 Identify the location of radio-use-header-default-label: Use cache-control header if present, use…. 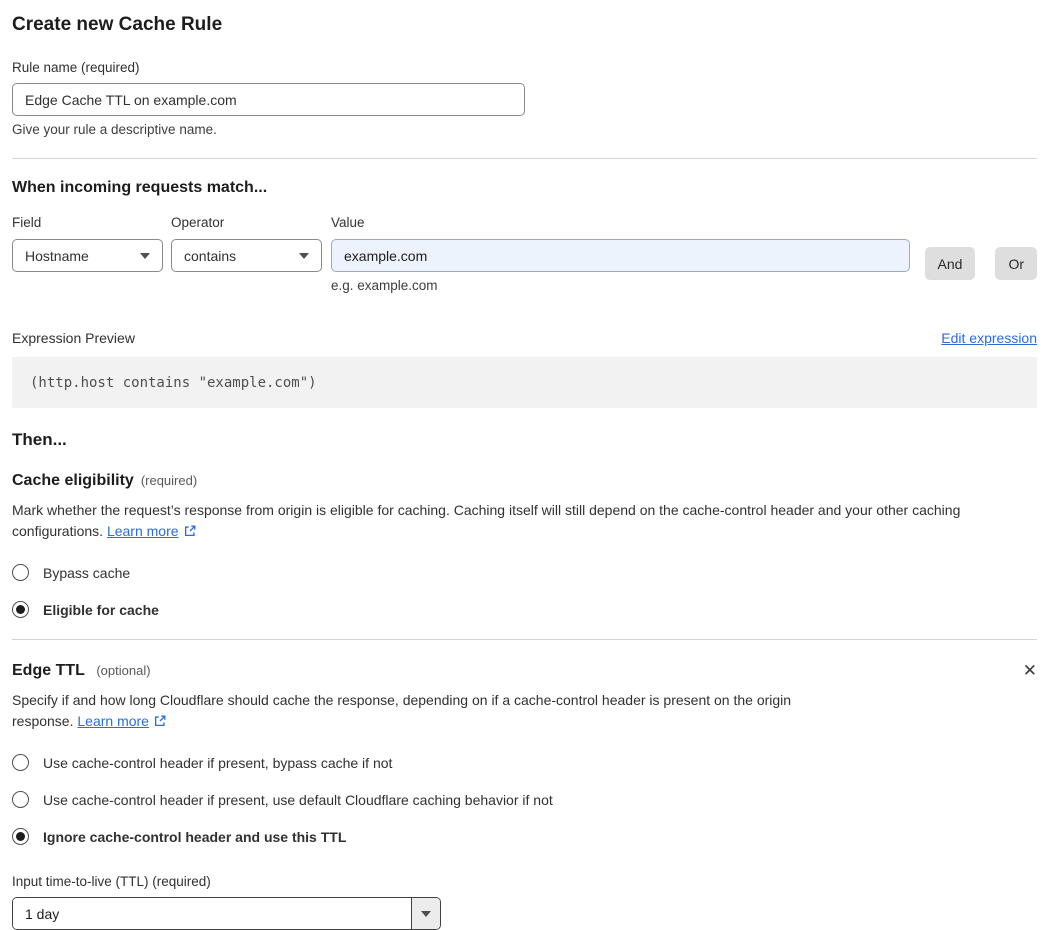
(298, 799).